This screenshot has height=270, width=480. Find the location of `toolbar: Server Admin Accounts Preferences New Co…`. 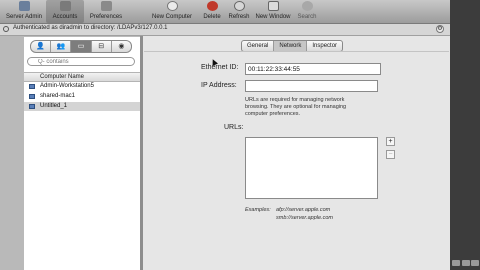

toolbar: Server Admin Accounts Preferences New Co… is located at coordinates (225, 12).